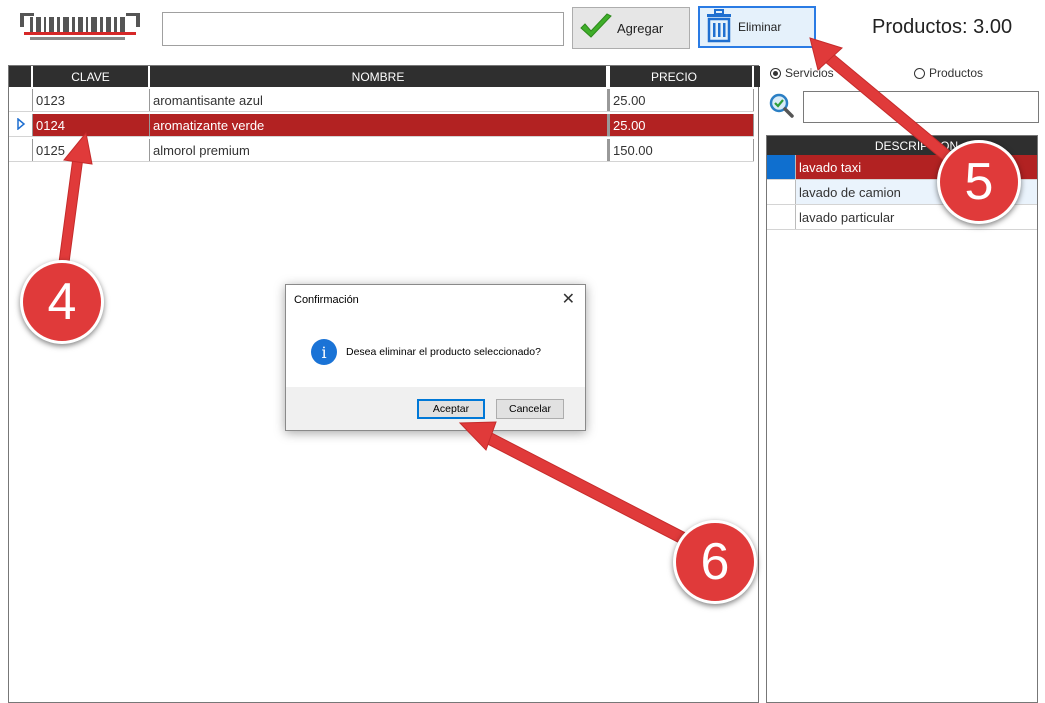  Describe the element at coordinates (530, 409) in the screenshot. I see `cancel-button: Cancelar` at that location.